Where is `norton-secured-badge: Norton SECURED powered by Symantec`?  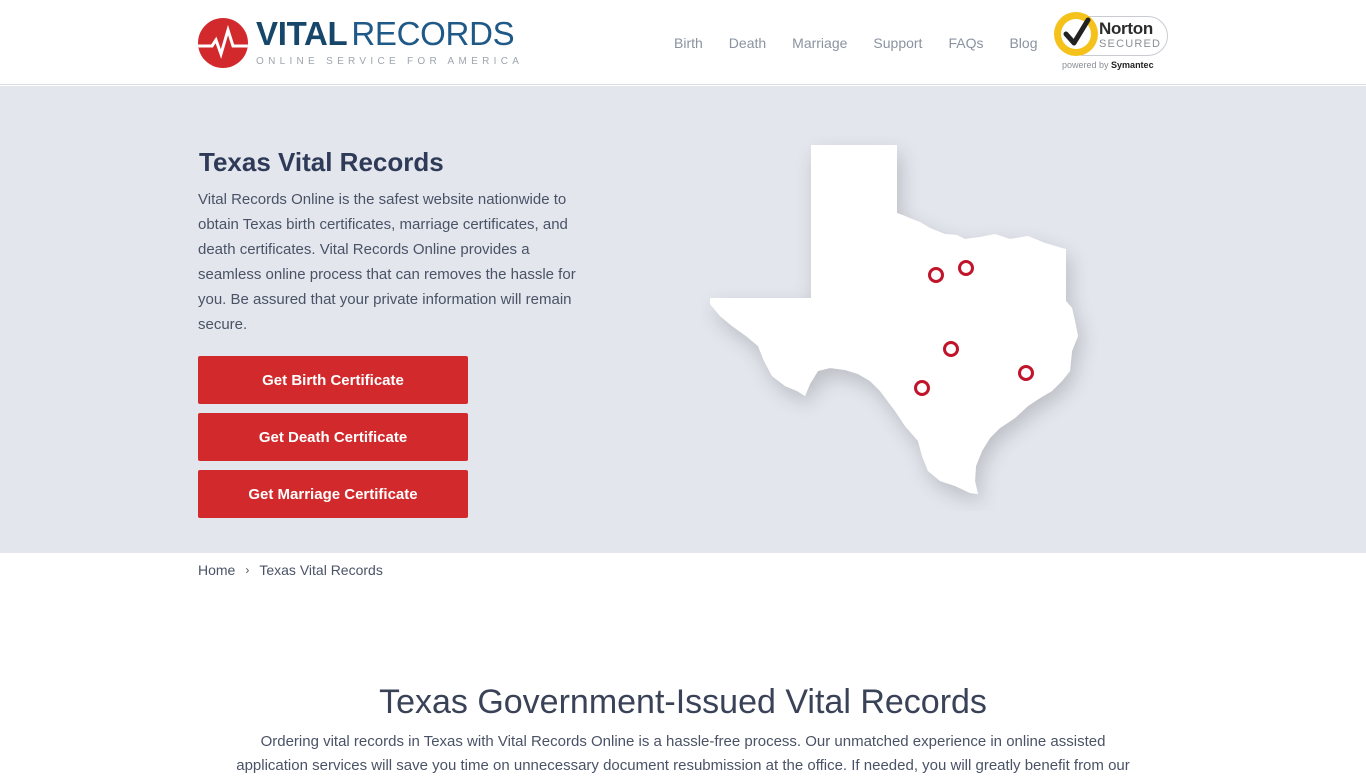
norton-secured-badge: Norton SECURED powered by Symantec is located at coordinates (1112, 42).